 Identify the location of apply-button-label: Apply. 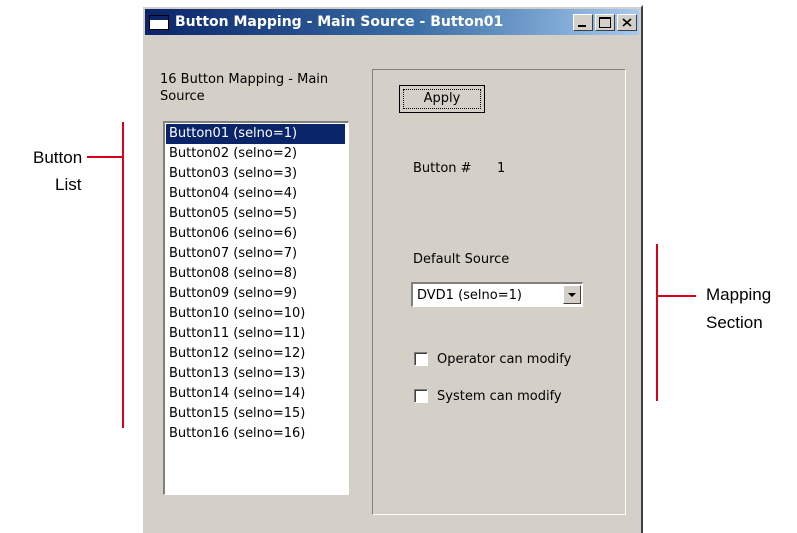
(442, 98).